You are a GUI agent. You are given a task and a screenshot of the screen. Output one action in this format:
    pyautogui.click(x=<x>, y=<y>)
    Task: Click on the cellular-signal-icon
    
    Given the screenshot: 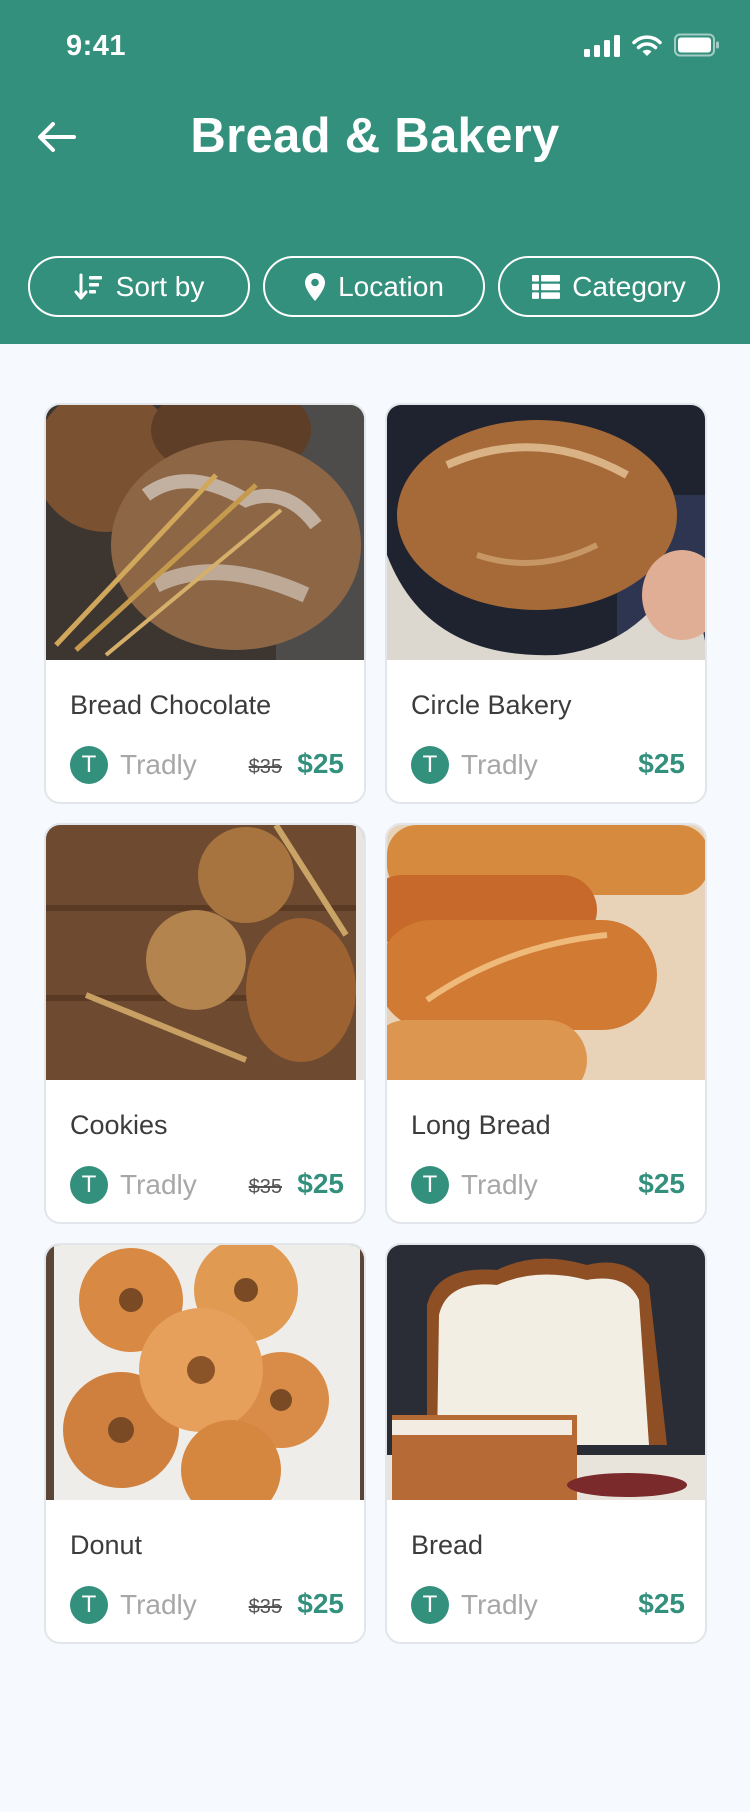 What is the action you would take?
    pyautogui.click(x=602, y=46)
    